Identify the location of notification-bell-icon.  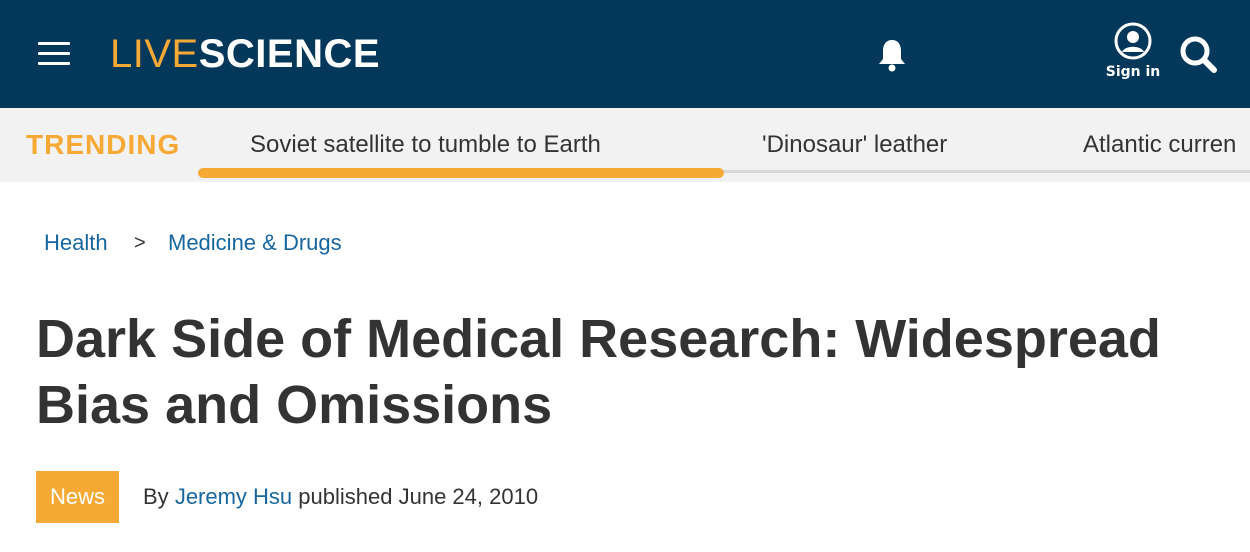
(892, 55).